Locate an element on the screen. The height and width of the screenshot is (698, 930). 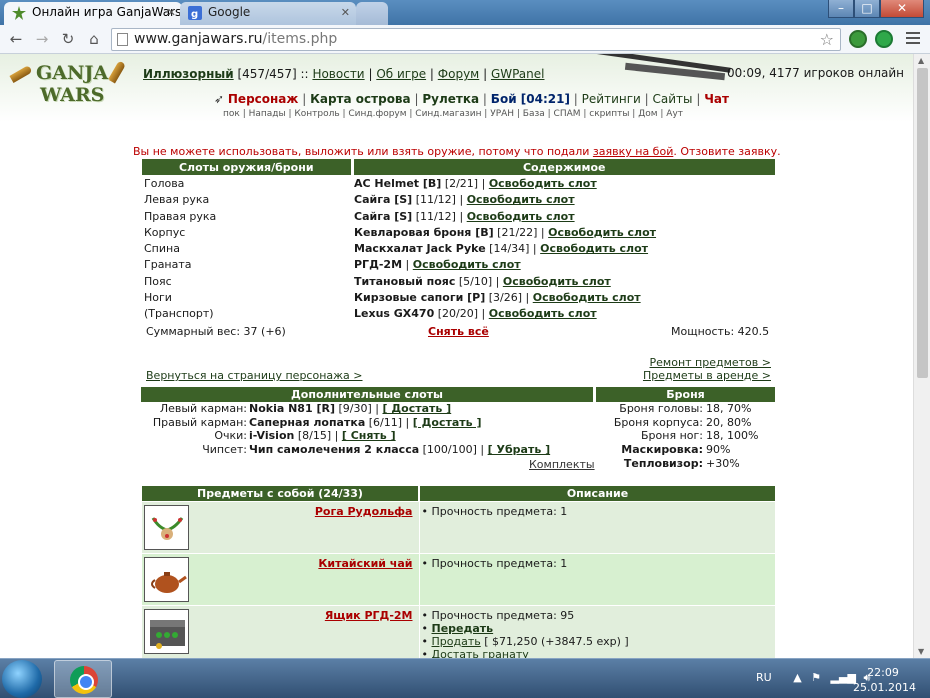
minimize-icon: – is located at coordinates (841, 9).